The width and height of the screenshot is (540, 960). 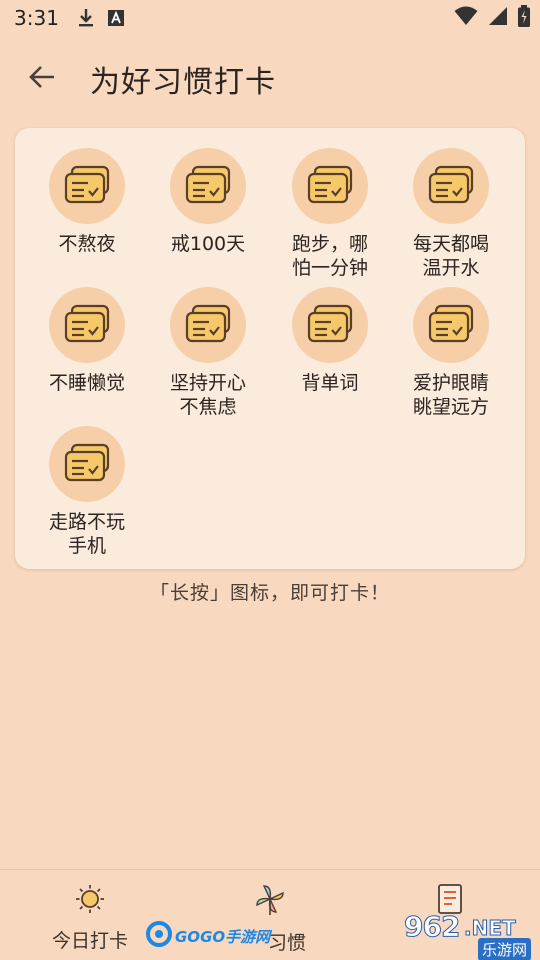 I want to click on habit-item-running: 跑步，哪怕一分钟, so click(x=330, y=214).